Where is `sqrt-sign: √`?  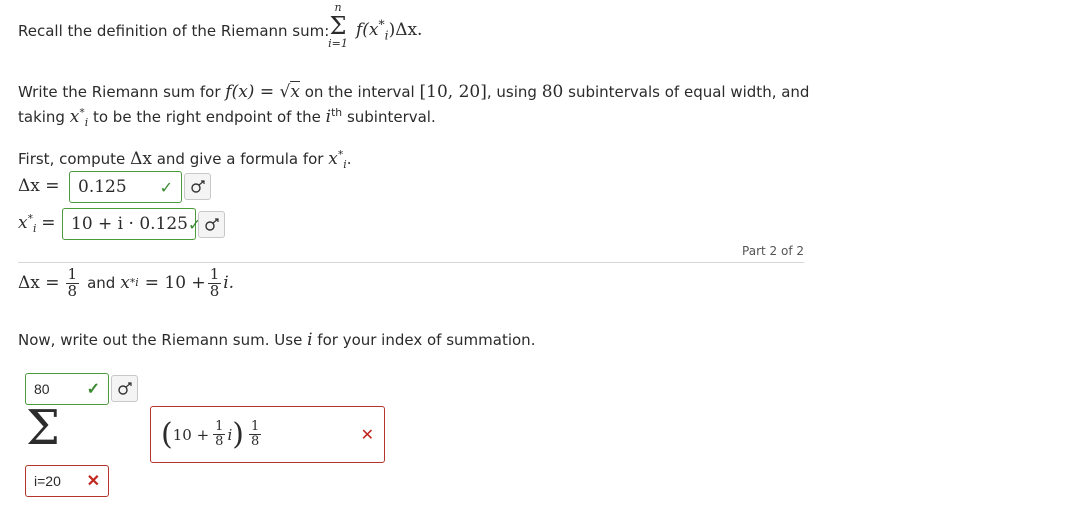
sqrt-sign: √ is located at coordinates (285, 92).